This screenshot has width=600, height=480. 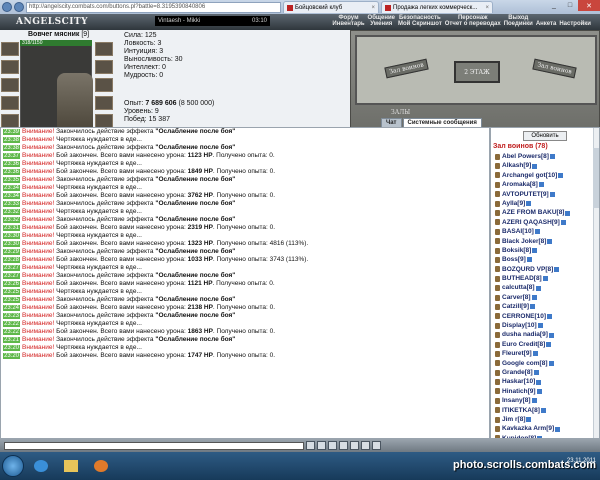 I want to click on menu-item: Настройки, so click(x=575, y=24).